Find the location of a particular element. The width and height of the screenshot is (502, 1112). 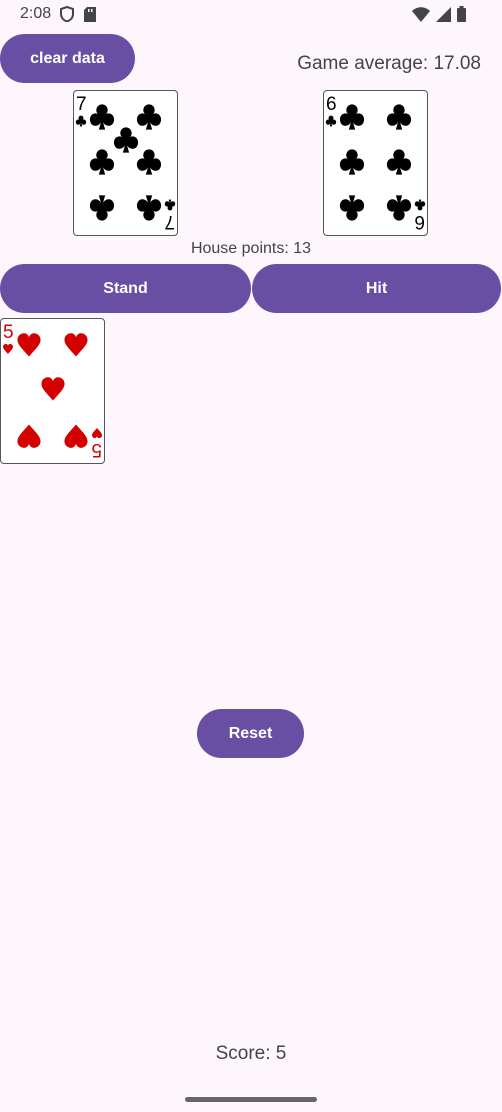

score-label: Score: 5 is located at coordinates (251, 1053).